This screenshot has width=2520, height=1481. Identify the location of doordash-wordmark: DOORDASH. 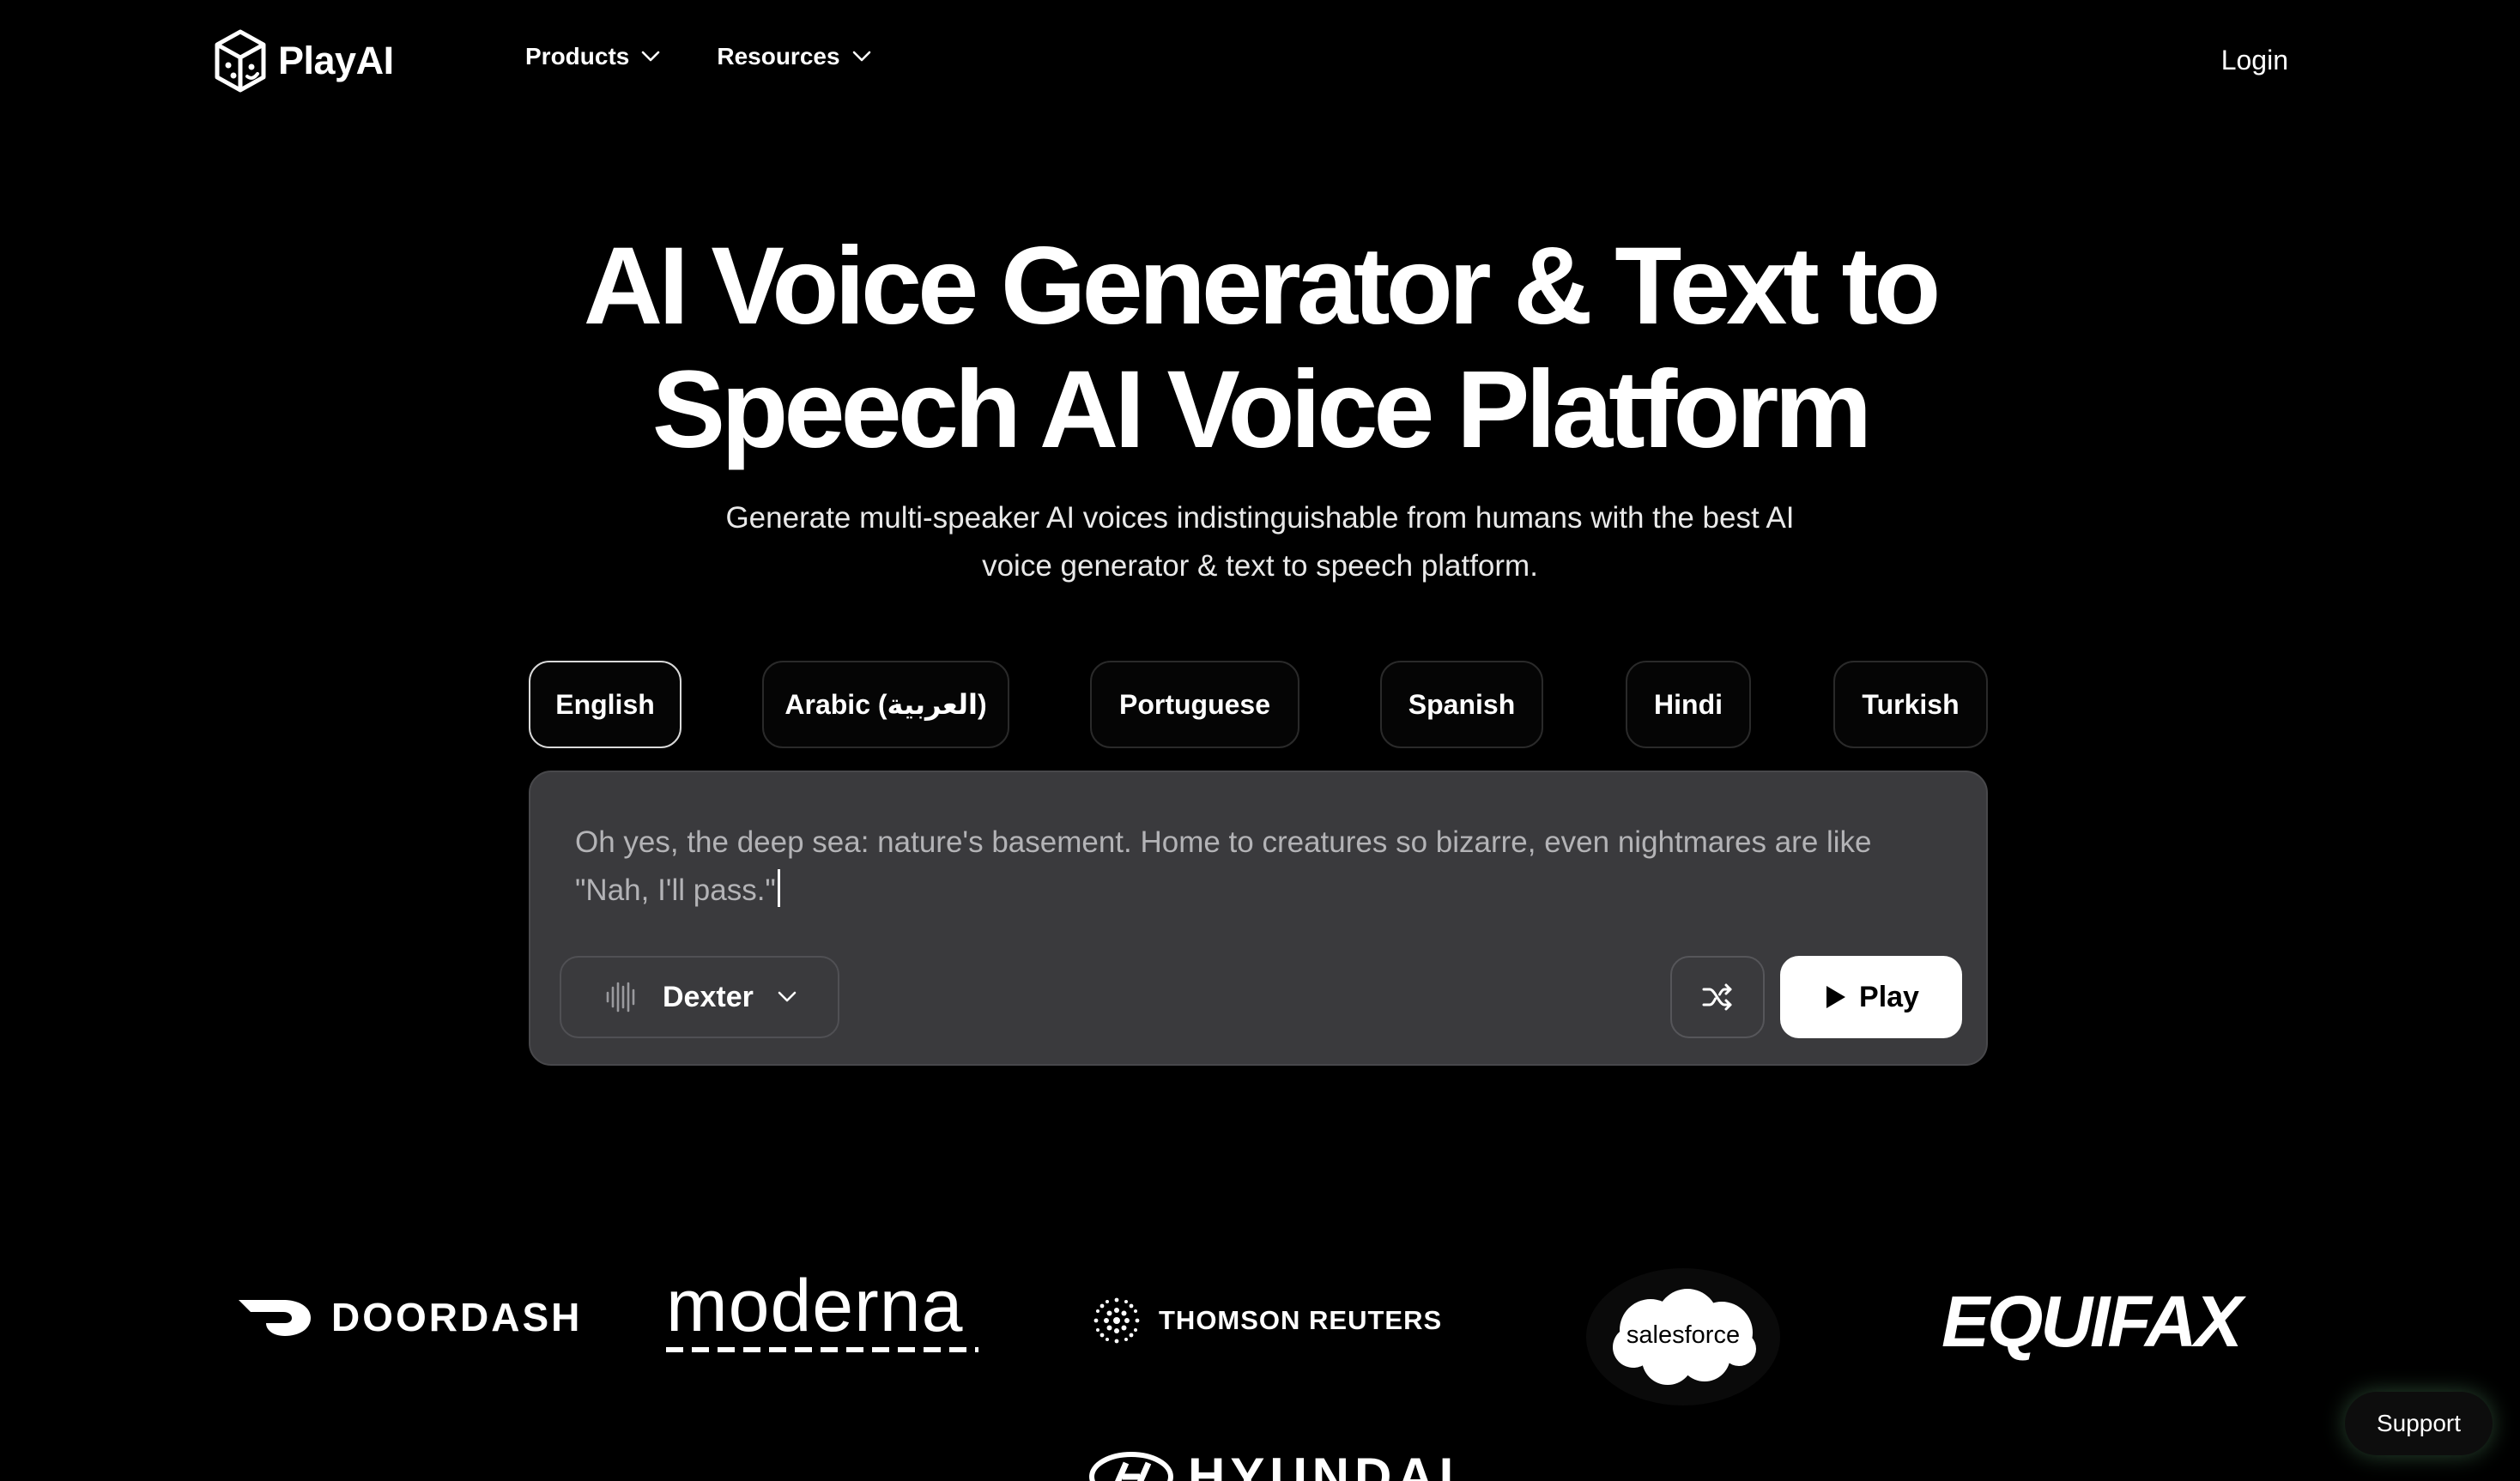
(457, 1317).